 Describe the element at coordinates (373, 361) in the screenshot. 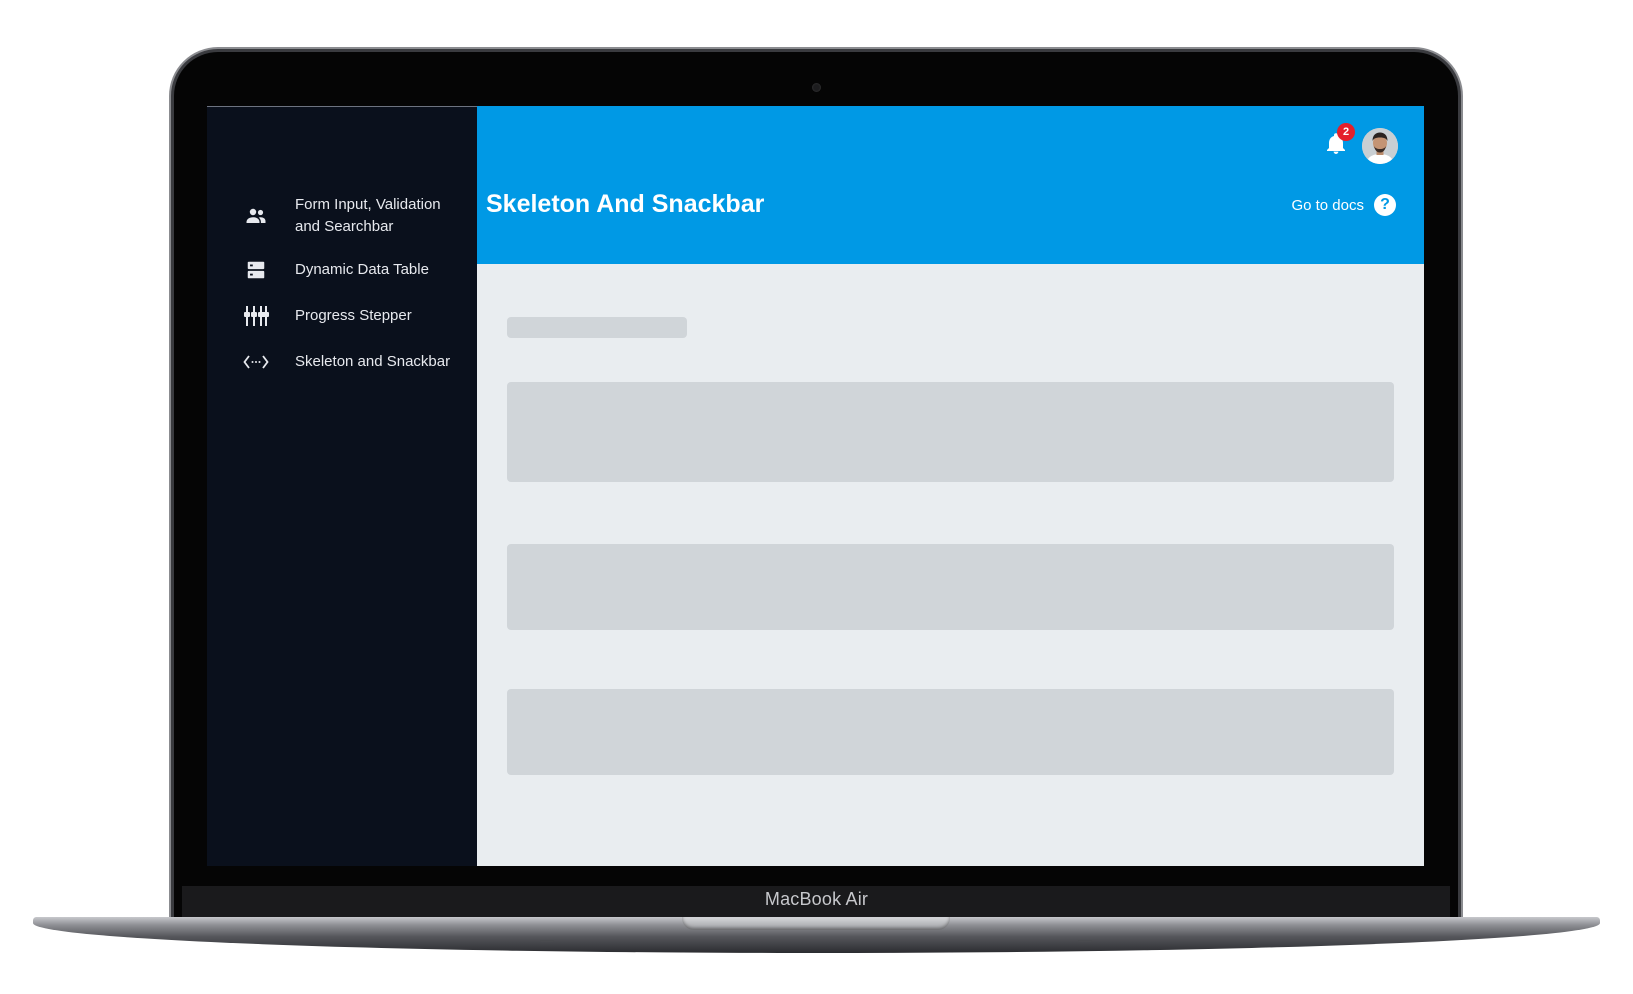

I see `sidebar-item-label: Skeleton and Snackbar` at that location.